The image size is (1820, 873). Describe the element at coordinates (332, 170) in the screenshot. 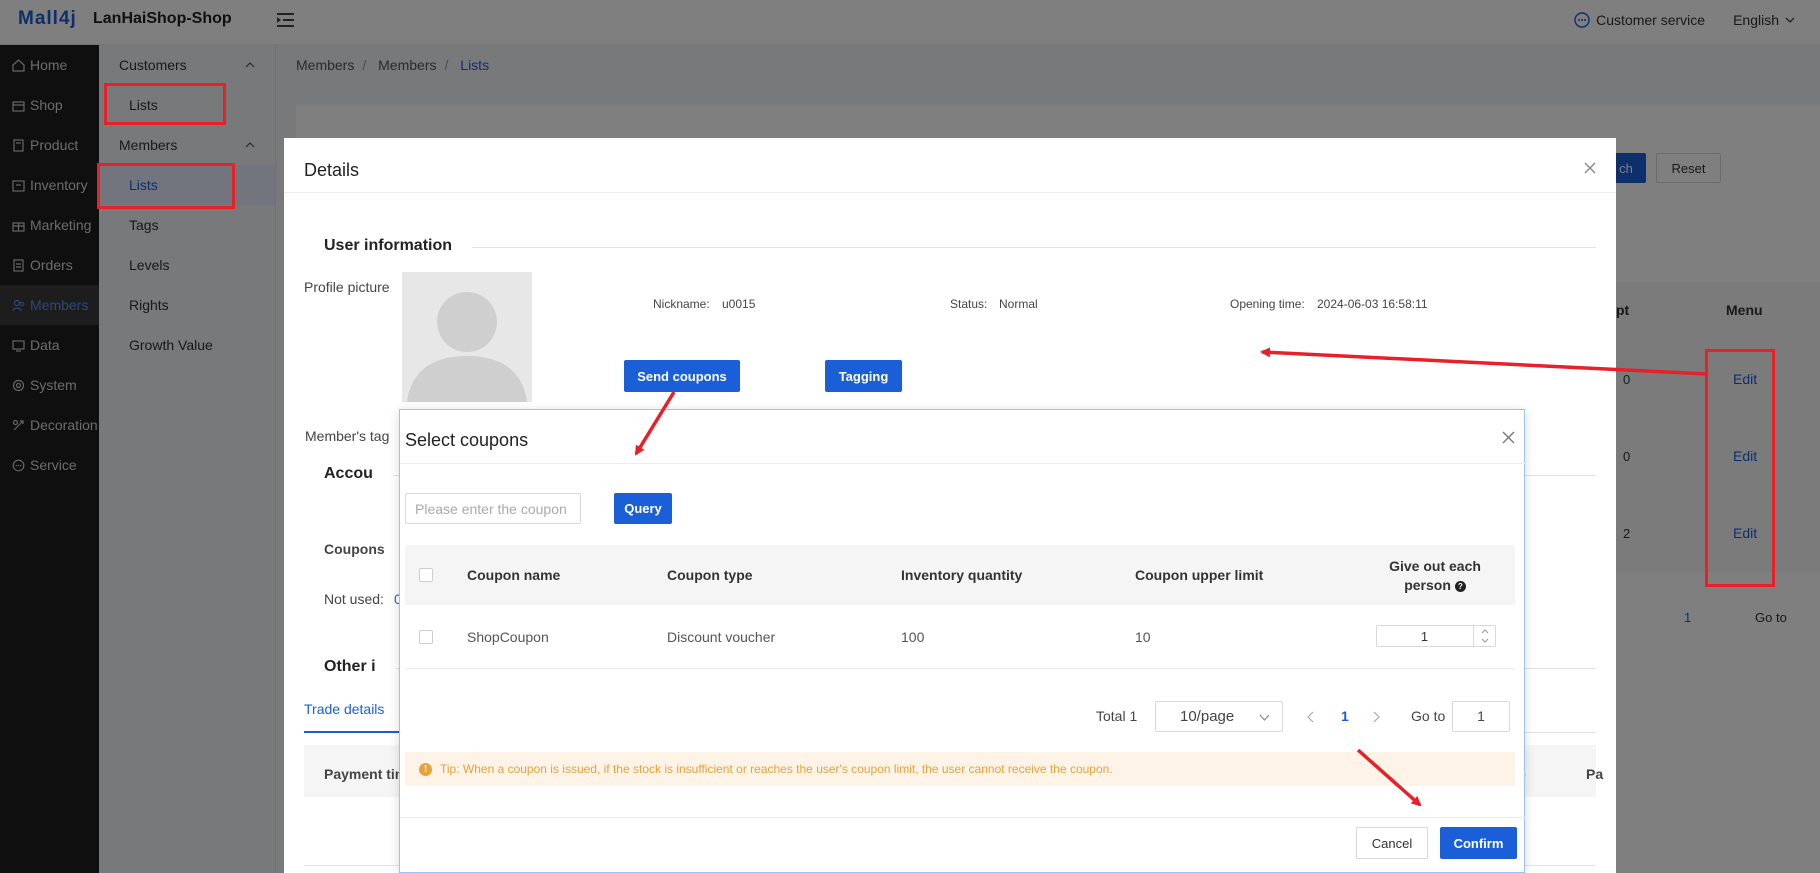

I see `details-title: Details` at that location.